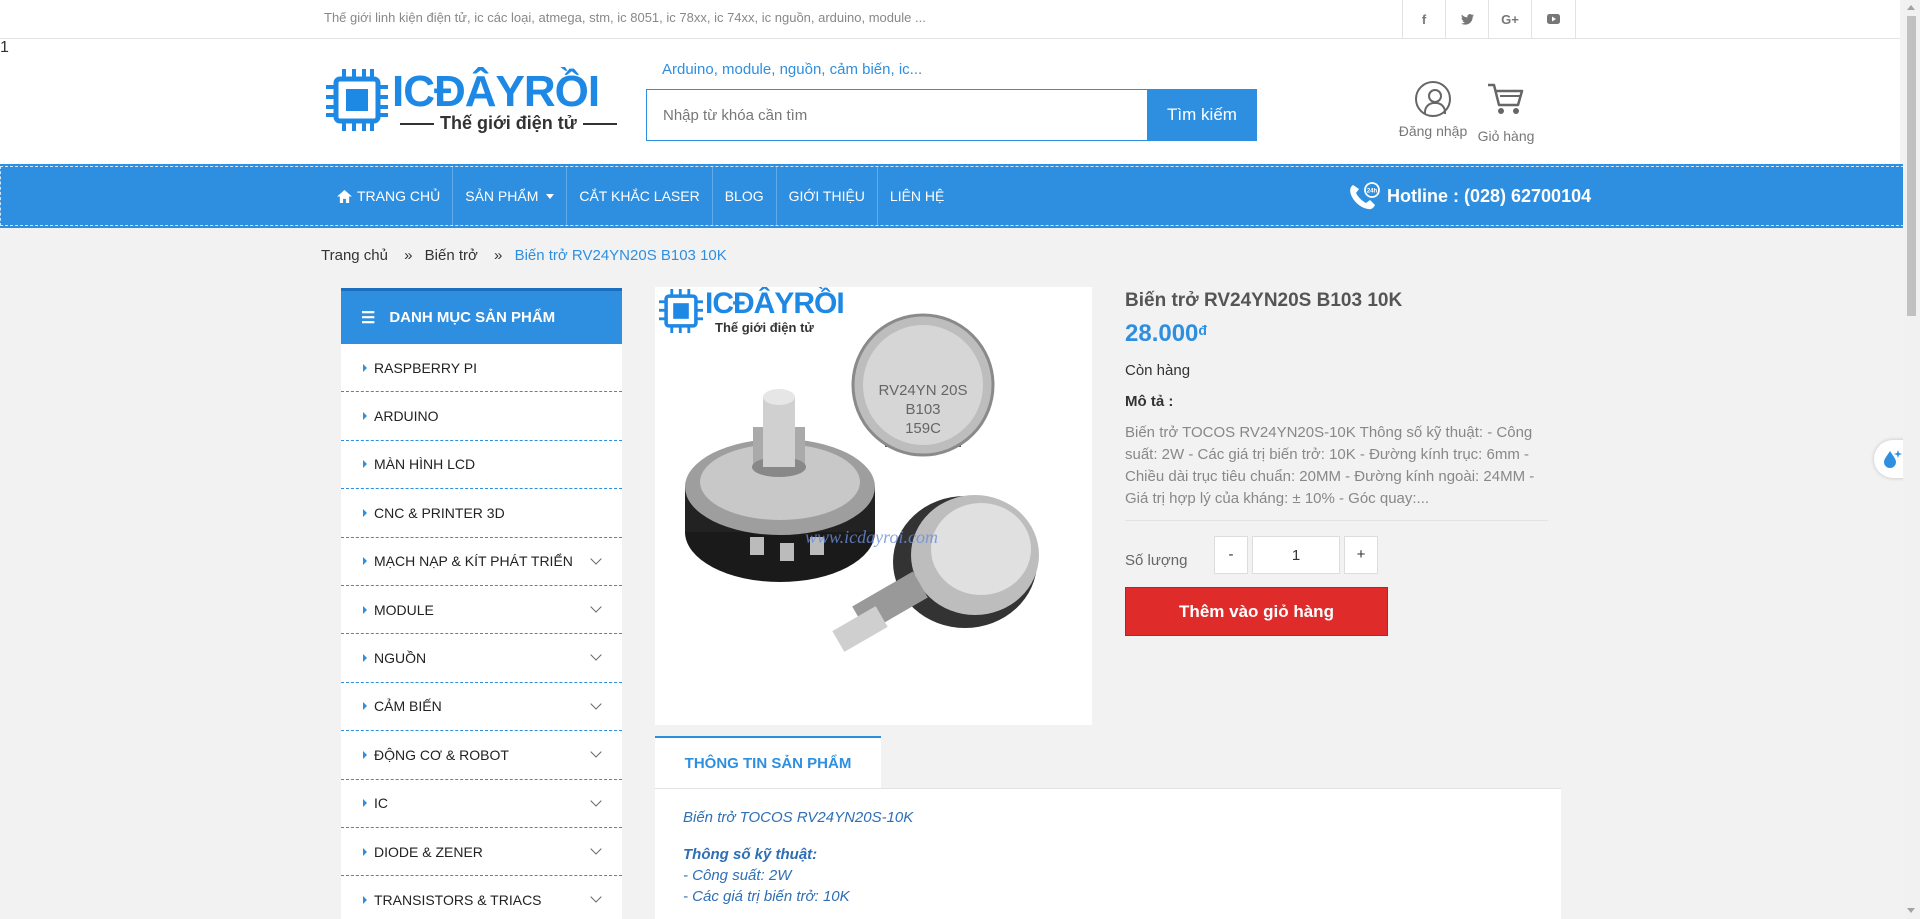  What do you see at coordinates (766, 896) in the screenshot?
I see `tab-spec-line: - Các giá trị biến trở: 10K` at bounding box center [766, 896].